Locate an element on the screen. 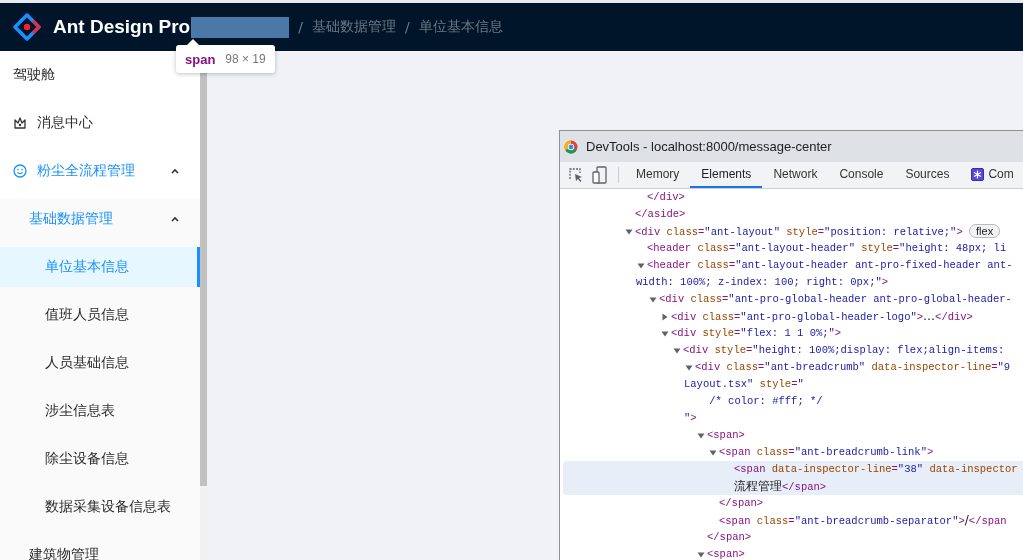  app-title: Ant Design Pro is located at coordinates (122, 27).